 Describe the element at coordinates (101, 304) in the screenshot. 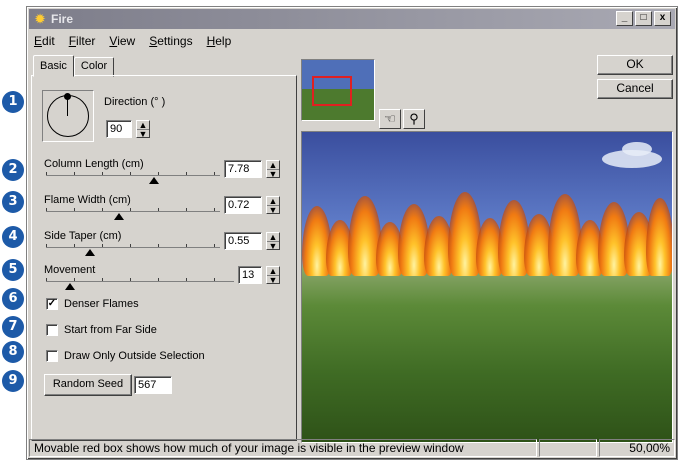

I see `denser-flames-label: Denser Flames` at that location.